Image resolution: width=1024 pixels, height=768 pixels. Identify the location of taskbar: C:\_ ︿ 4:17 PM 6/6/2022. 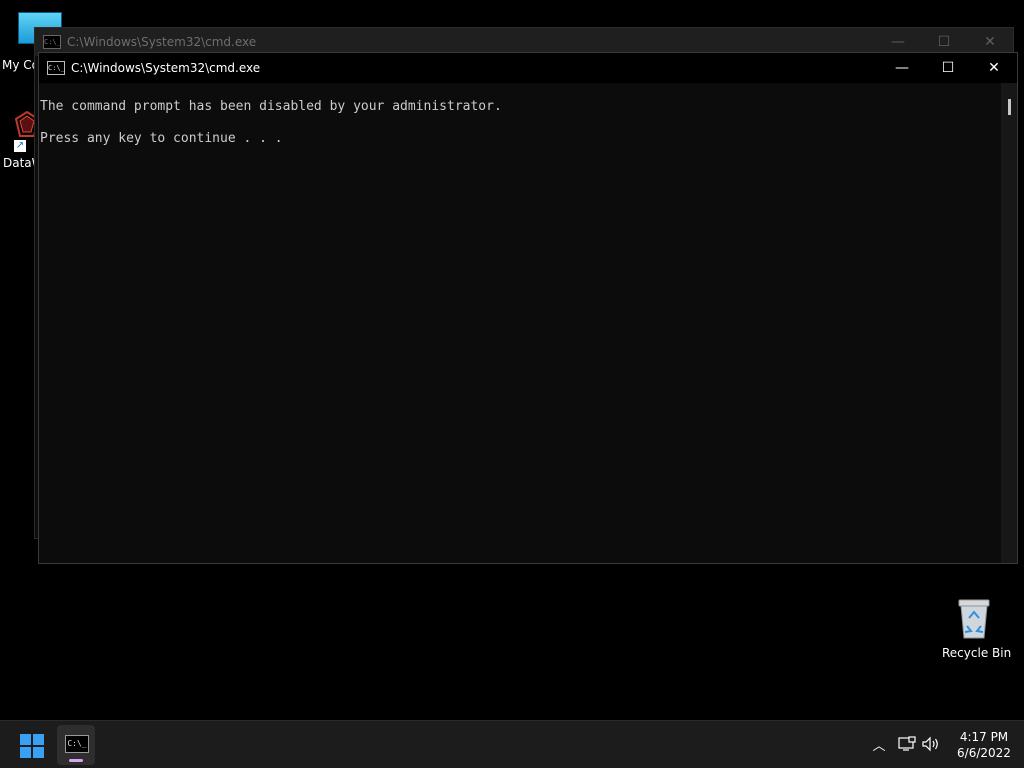
(512, 744).